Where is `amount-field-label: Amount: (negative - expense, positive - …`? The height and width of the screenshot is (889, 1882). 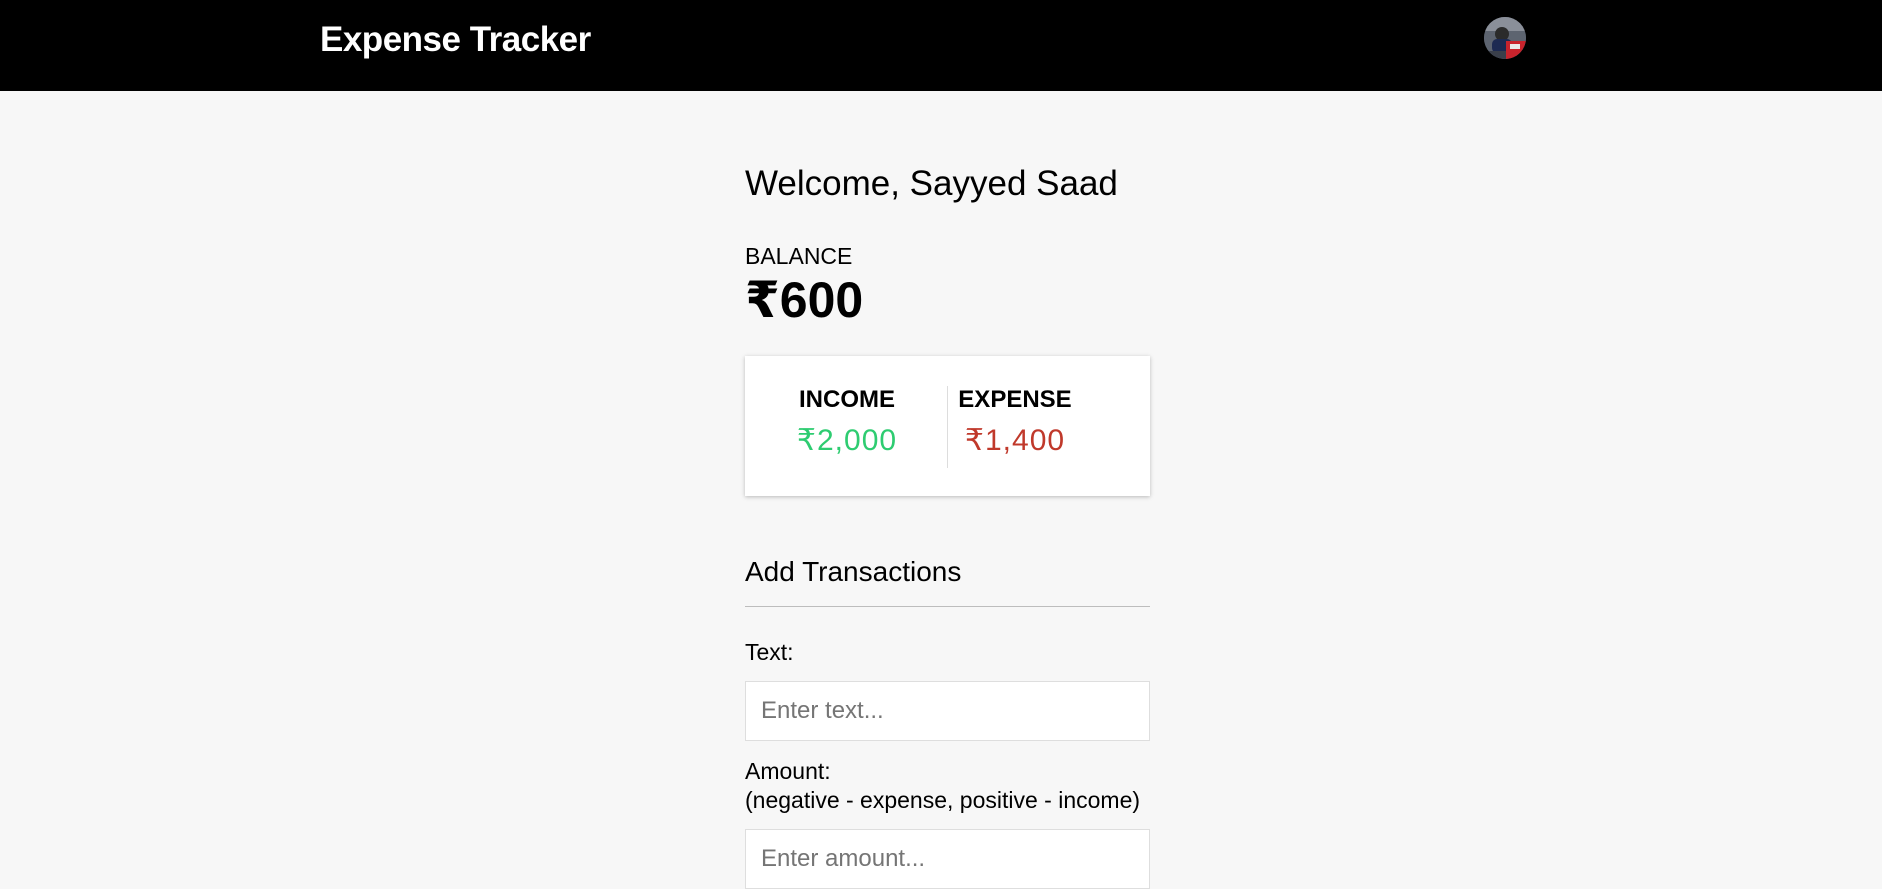
amount-field-label: Amount: (negative - expense, positive - … is located at coordinates (942, 786).